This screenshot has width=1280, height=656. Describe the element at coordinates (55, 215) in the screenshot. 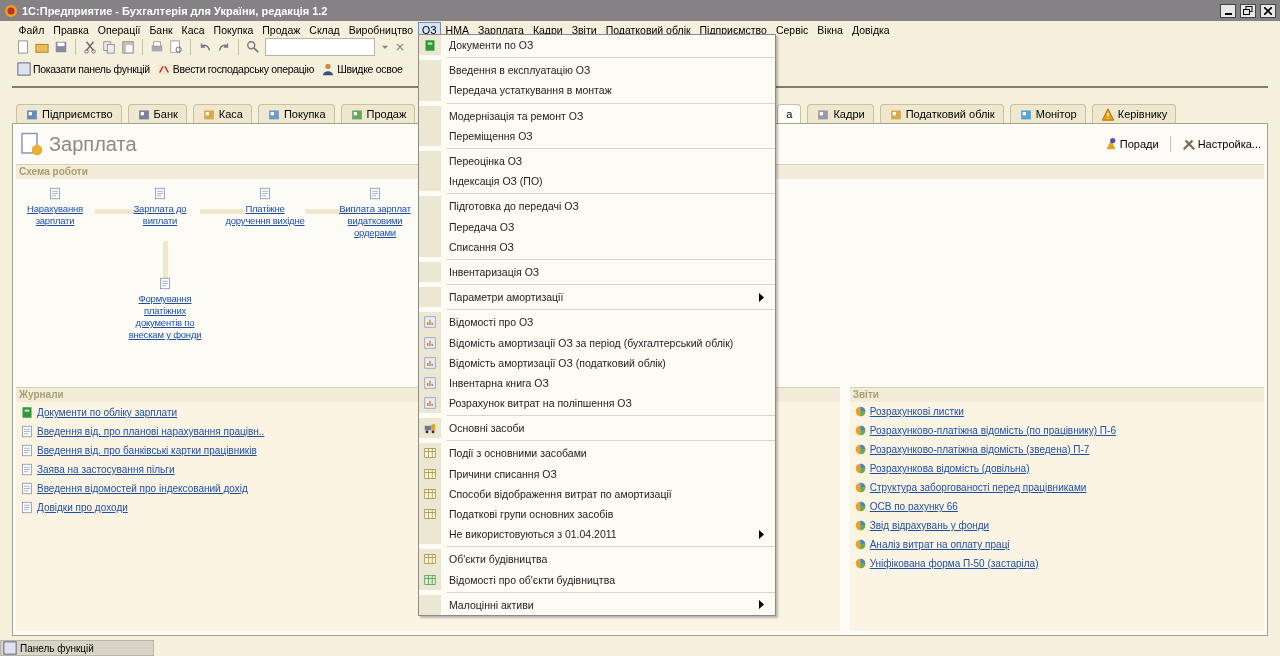

I see `scheme-link: Нарахування зарплати` at that location.